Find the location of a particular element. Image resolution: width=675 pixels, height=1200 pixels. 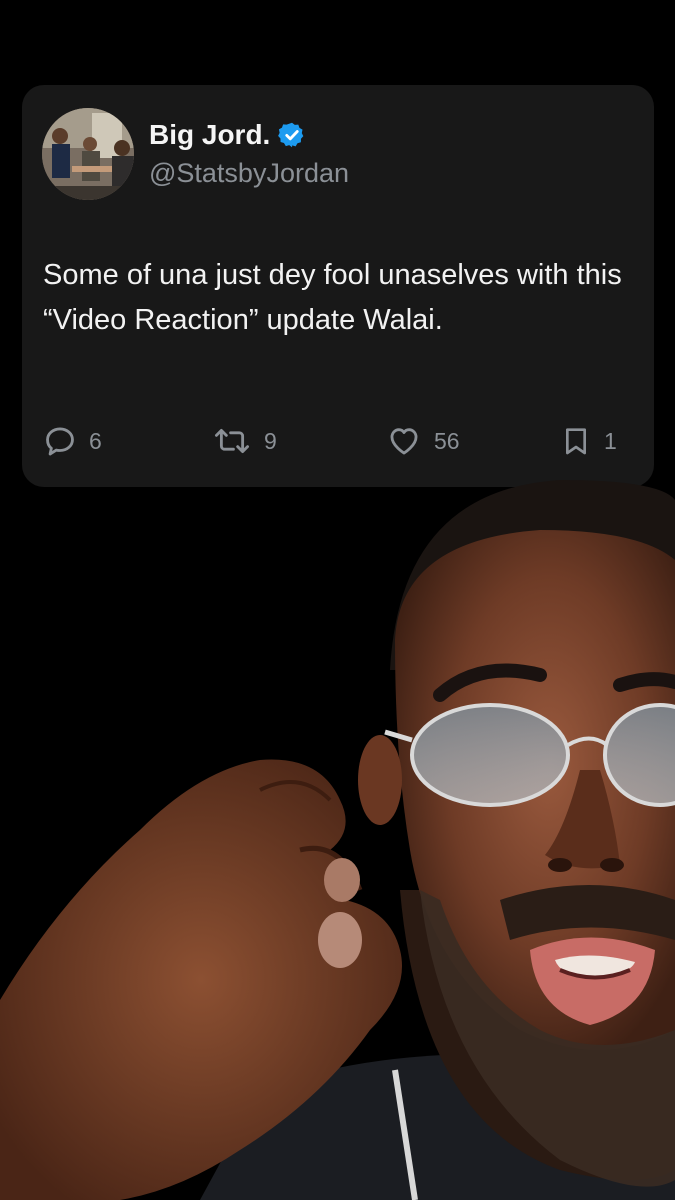

avatar-photo is located at coordinates (88, 154).